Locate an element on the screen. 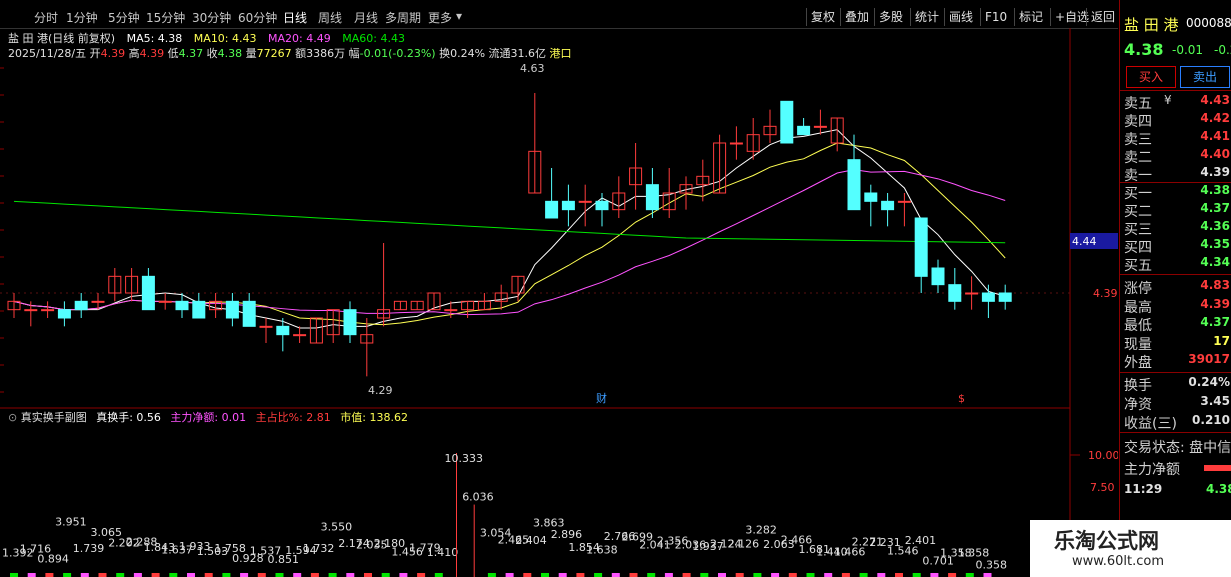  tool-button-0: 复权 is located at coordinates (822, 17).